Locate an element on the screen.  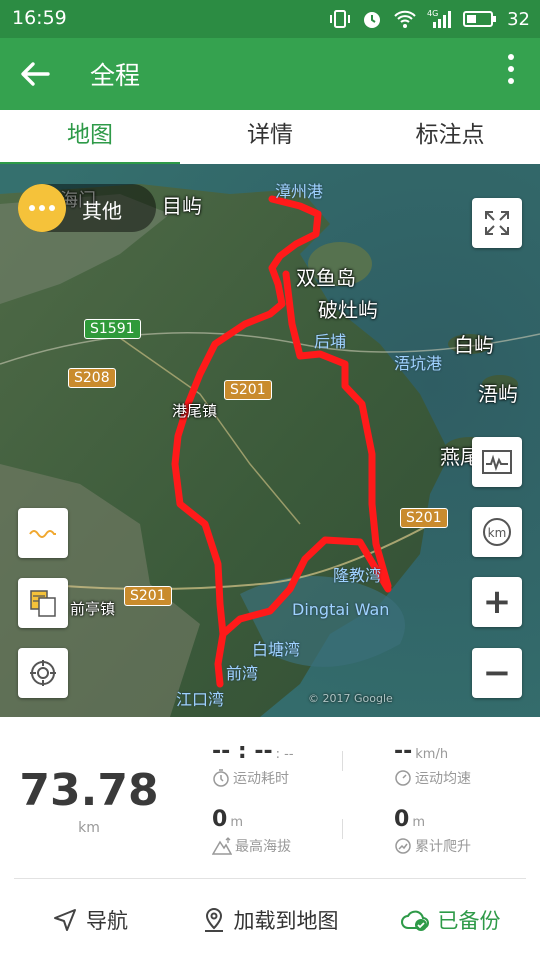
zoom-in-button: + is located at coordinates (497, 602).